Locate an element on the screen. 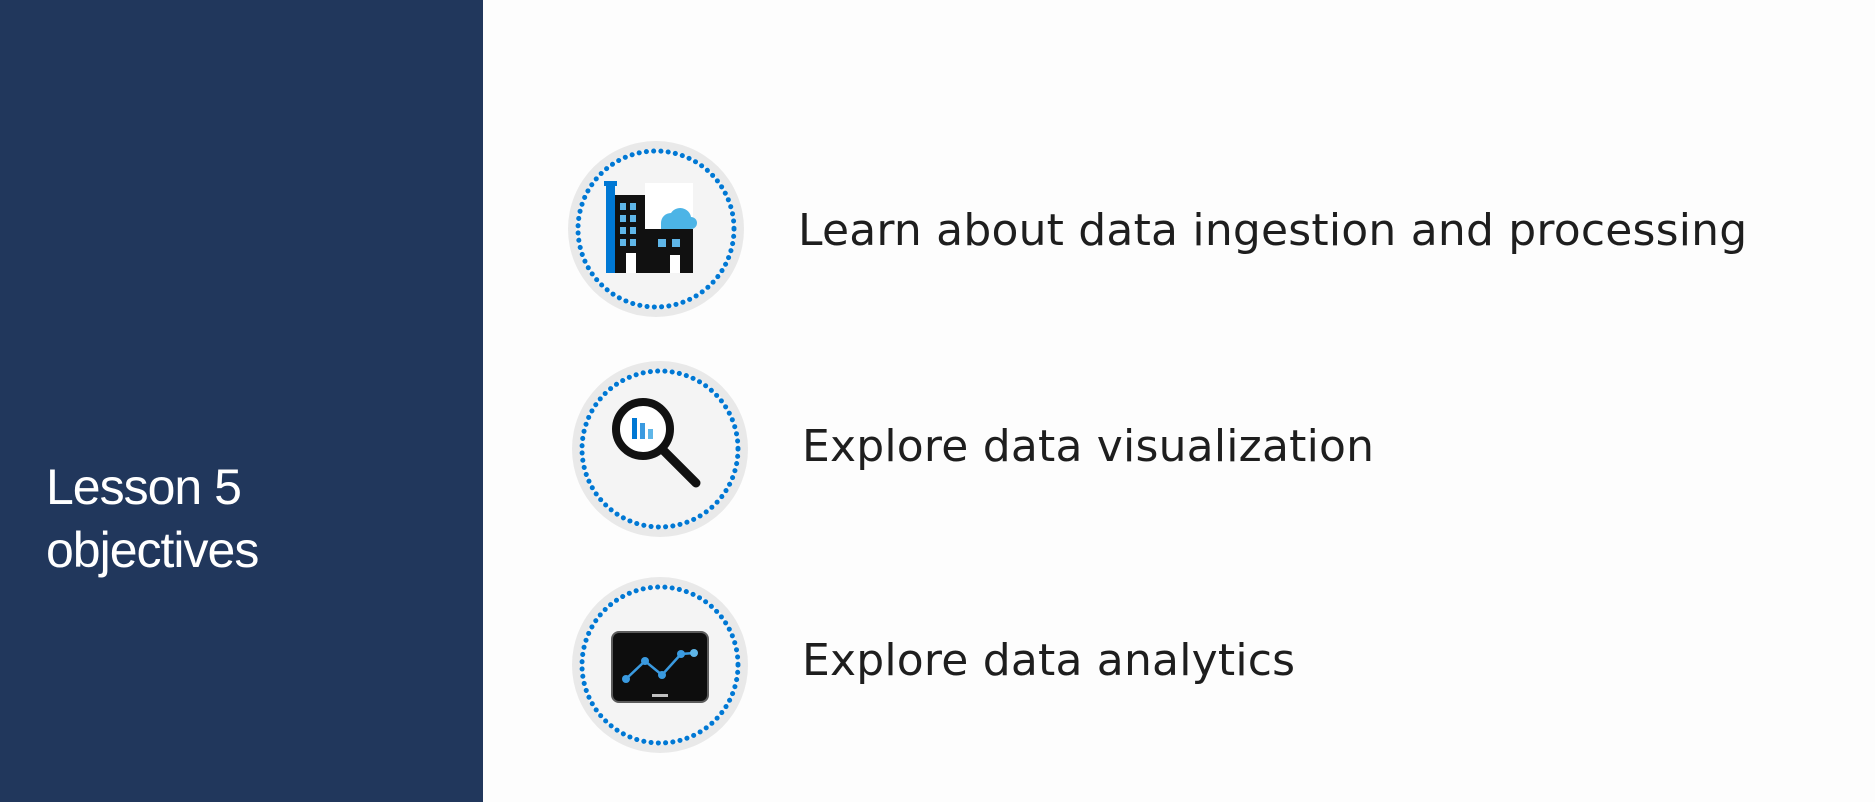  objective-item-3: Explore data analytics is located at coordinates (1191, 665).